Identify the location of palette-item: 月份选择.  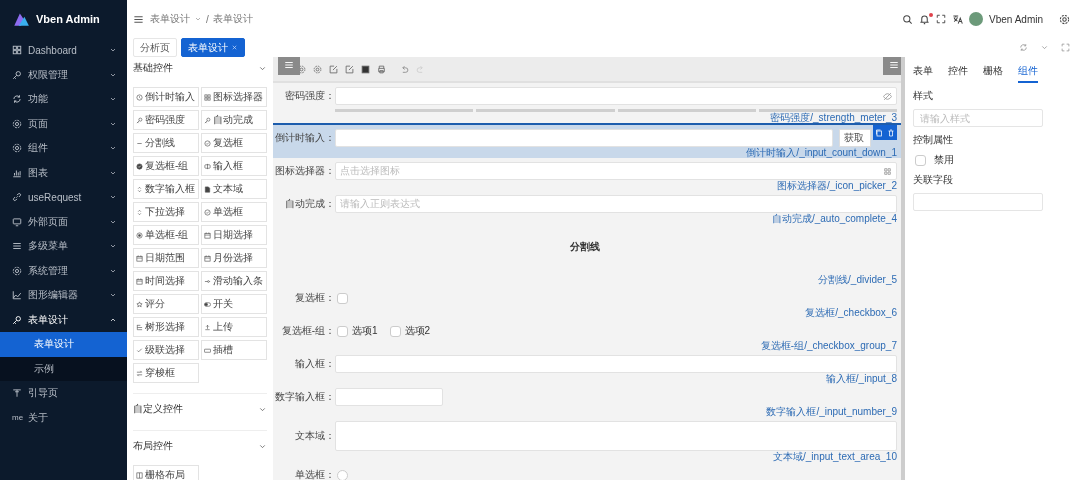
(234, 258).